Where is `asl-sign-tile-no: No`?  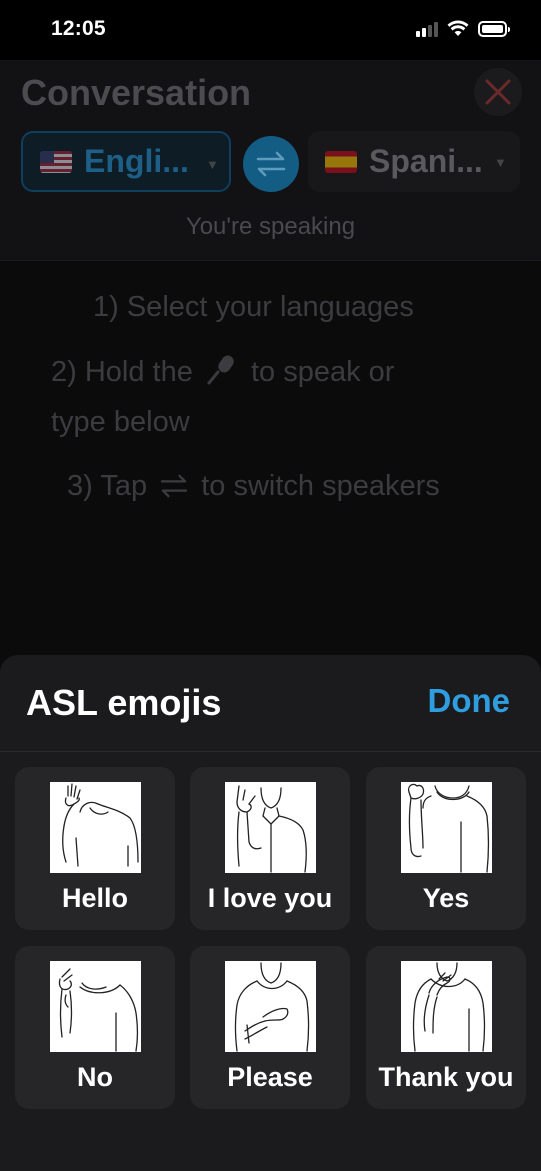
asl-sign-tile-no: No is located at coordinates (95, 1027).